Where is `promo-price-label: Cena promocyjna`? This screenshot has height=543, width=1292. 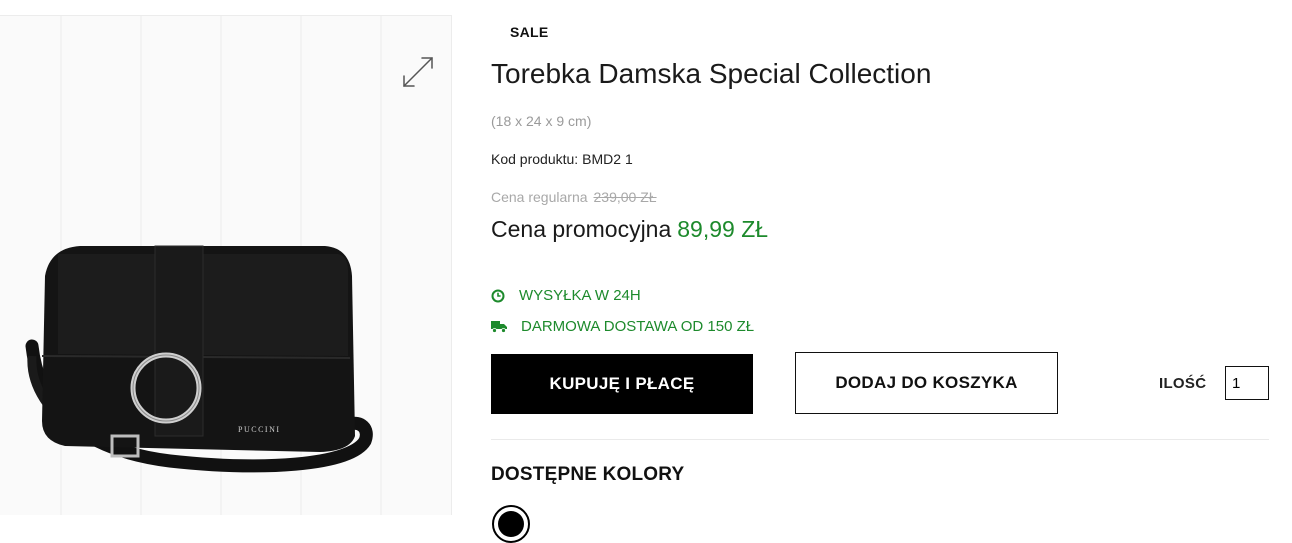
promo-price-label: Cena promocyjna is located at coordinates (581, 229).